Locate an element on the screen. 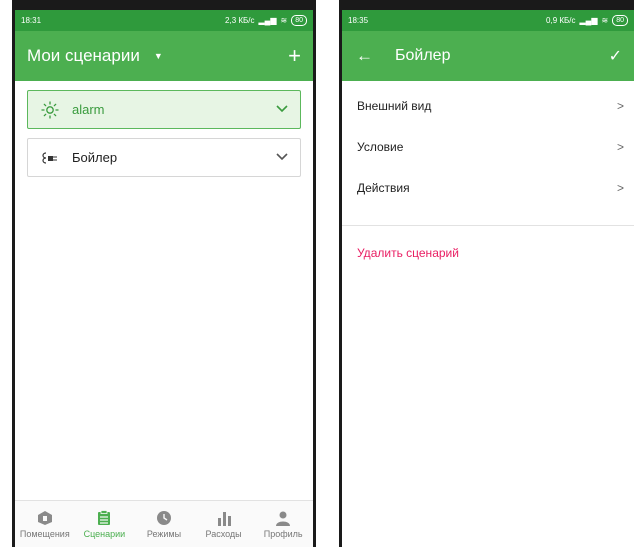 This screenshot has height=547, width=634. status-bar: 18:31 2,3 КБ/с ▂▄▆ ≋ 80 is located at coordinates (164, 20).